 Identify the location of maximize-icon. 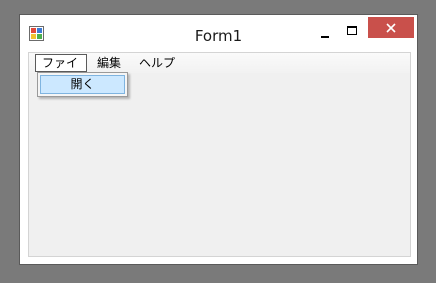
(352, 30).